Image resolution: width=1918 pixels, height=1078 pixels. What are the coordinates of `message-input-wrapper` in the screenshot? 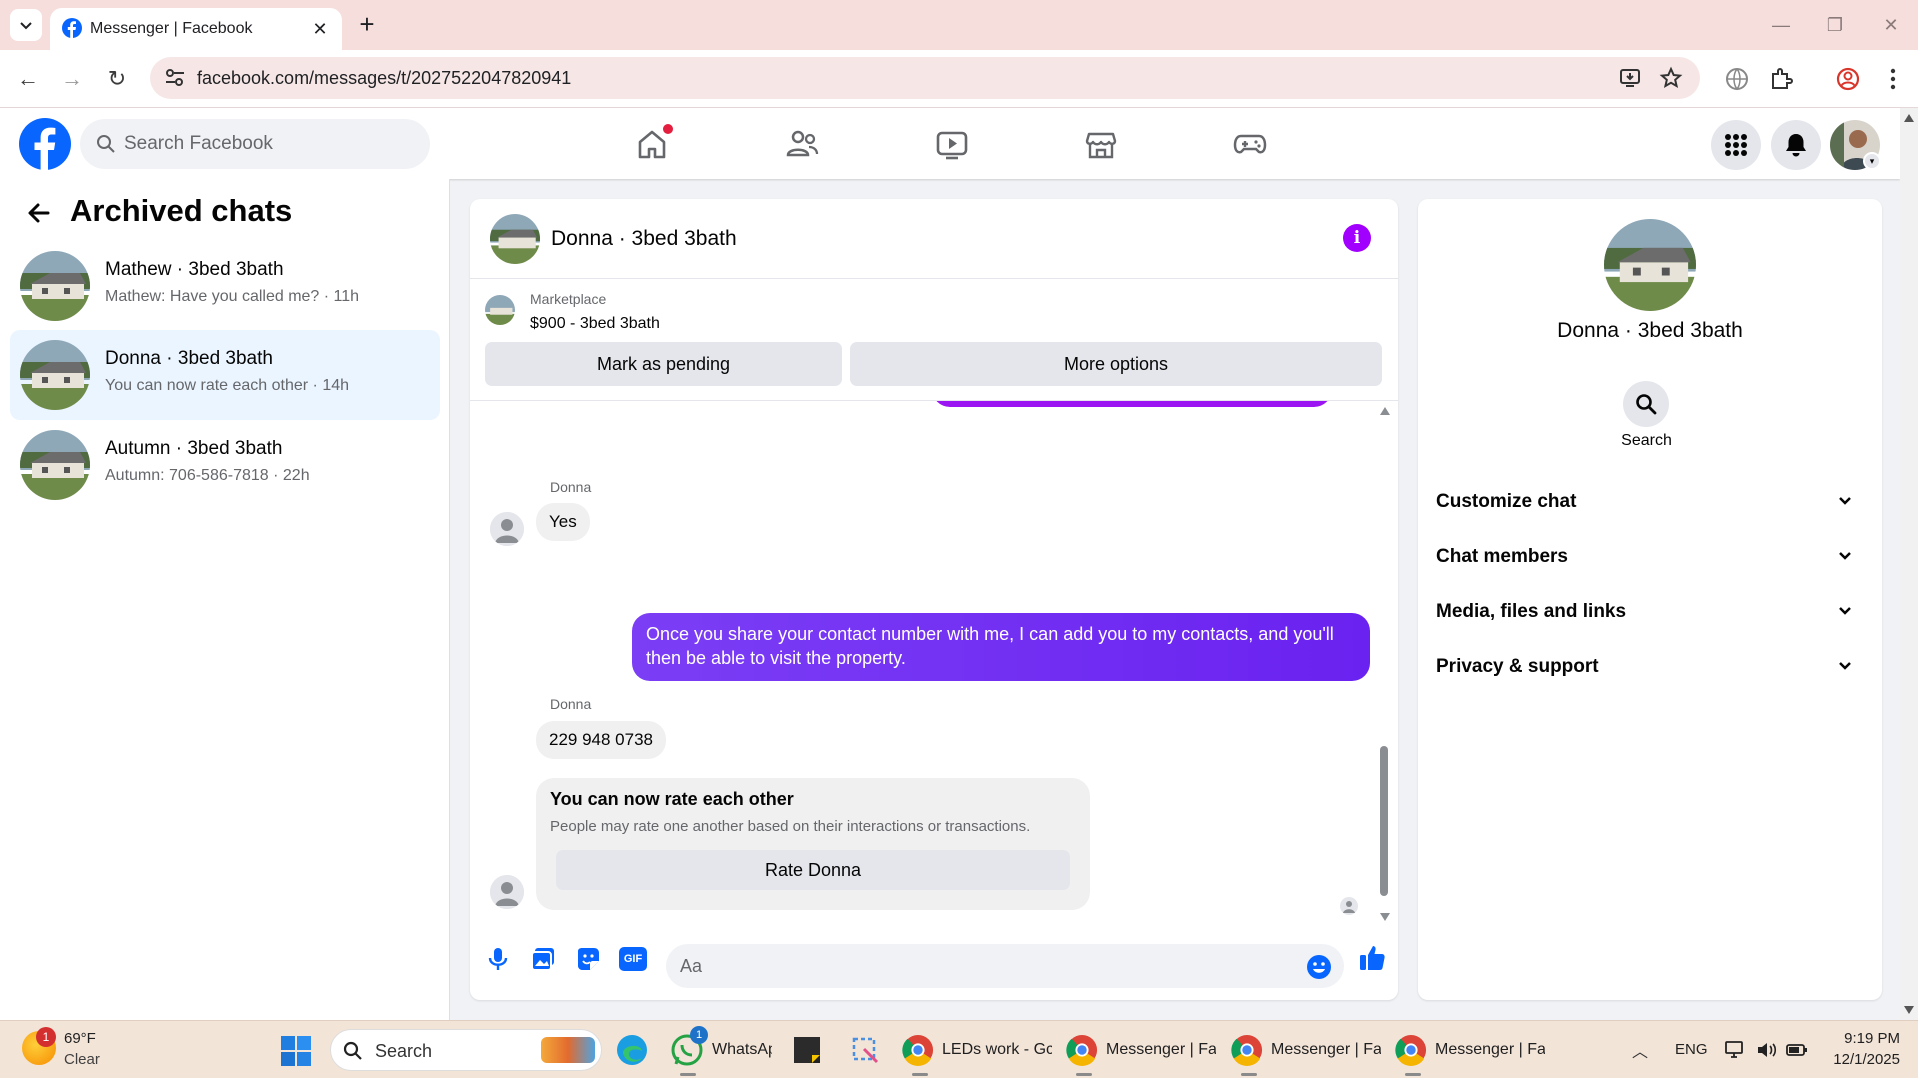 It's located at (1005, 966).